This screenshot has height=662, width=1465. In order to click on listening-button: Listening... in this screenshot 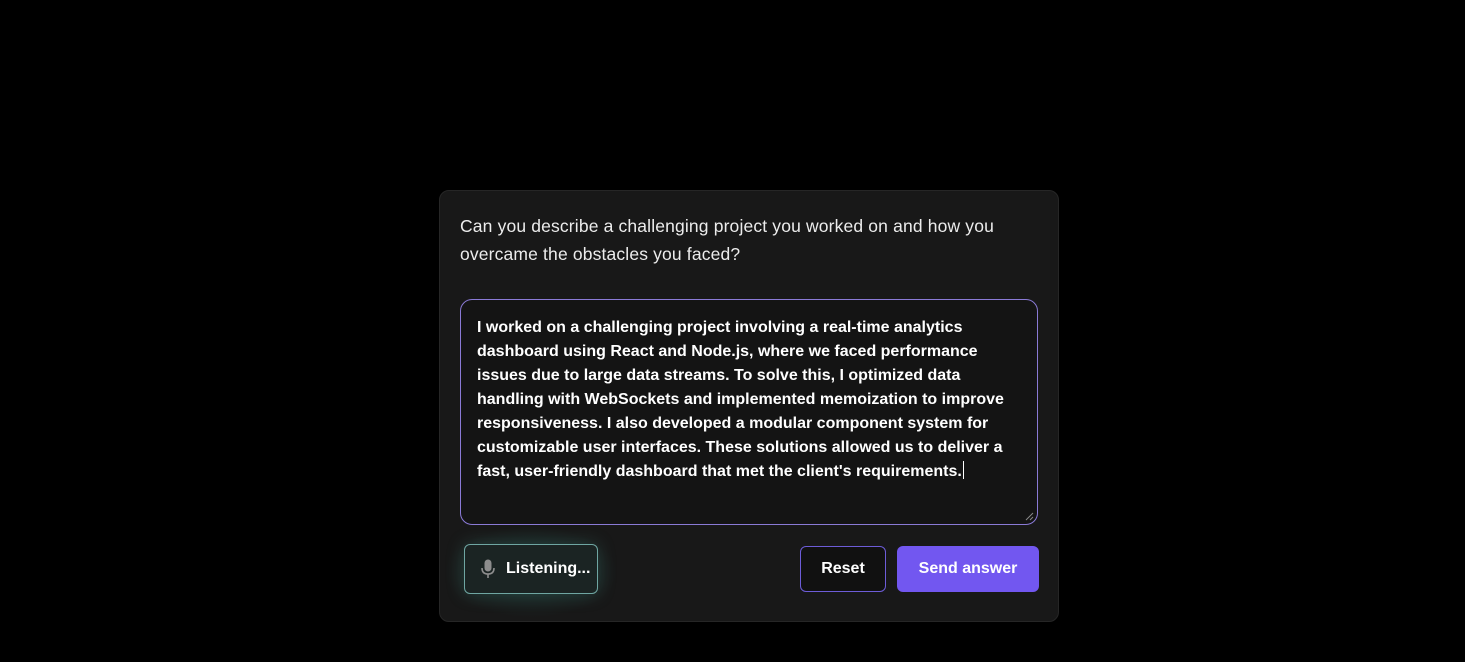, I will do `click(531, 569)`.